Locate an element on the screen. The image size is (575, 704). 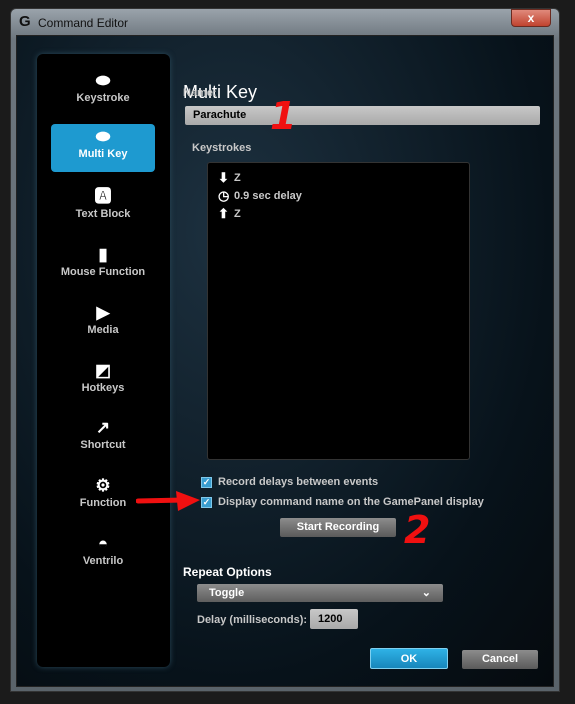
arrow-up-icon: ⬆ is located at coordinates (223, 213).